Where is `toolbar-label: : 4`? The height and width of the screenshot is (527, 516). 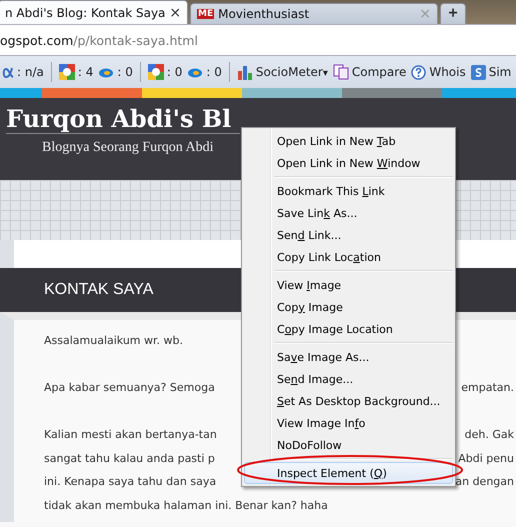
toolbar-label: : 4 is located at coordinates (86, 72).